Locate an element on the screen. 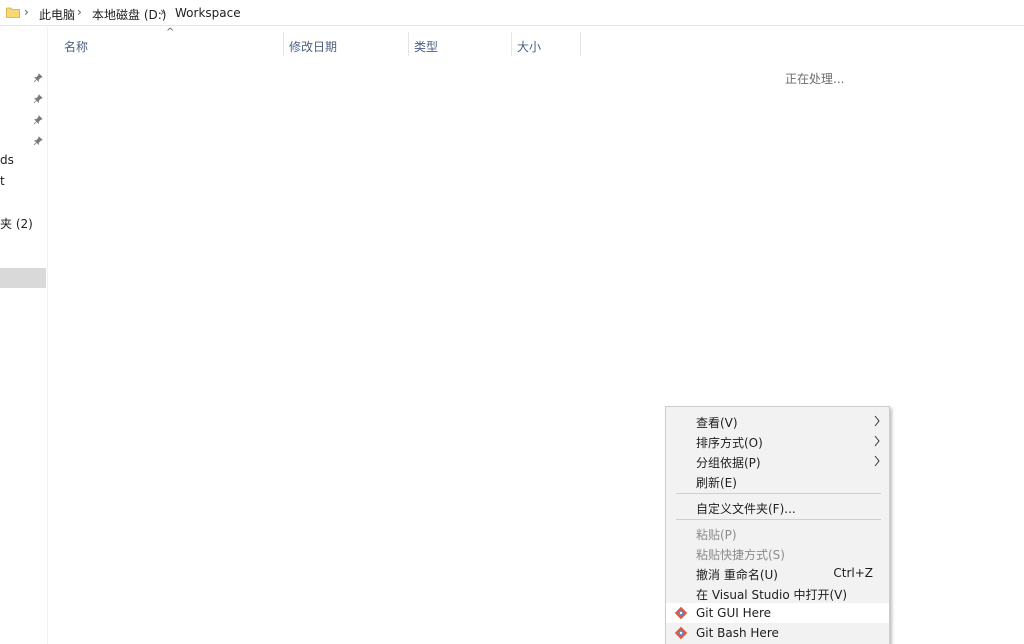 This screenshot has width=1024, height=644. menu-item-paste-shortcut: 粘贴快捷方式(S) is located at coordinates (777, 553).